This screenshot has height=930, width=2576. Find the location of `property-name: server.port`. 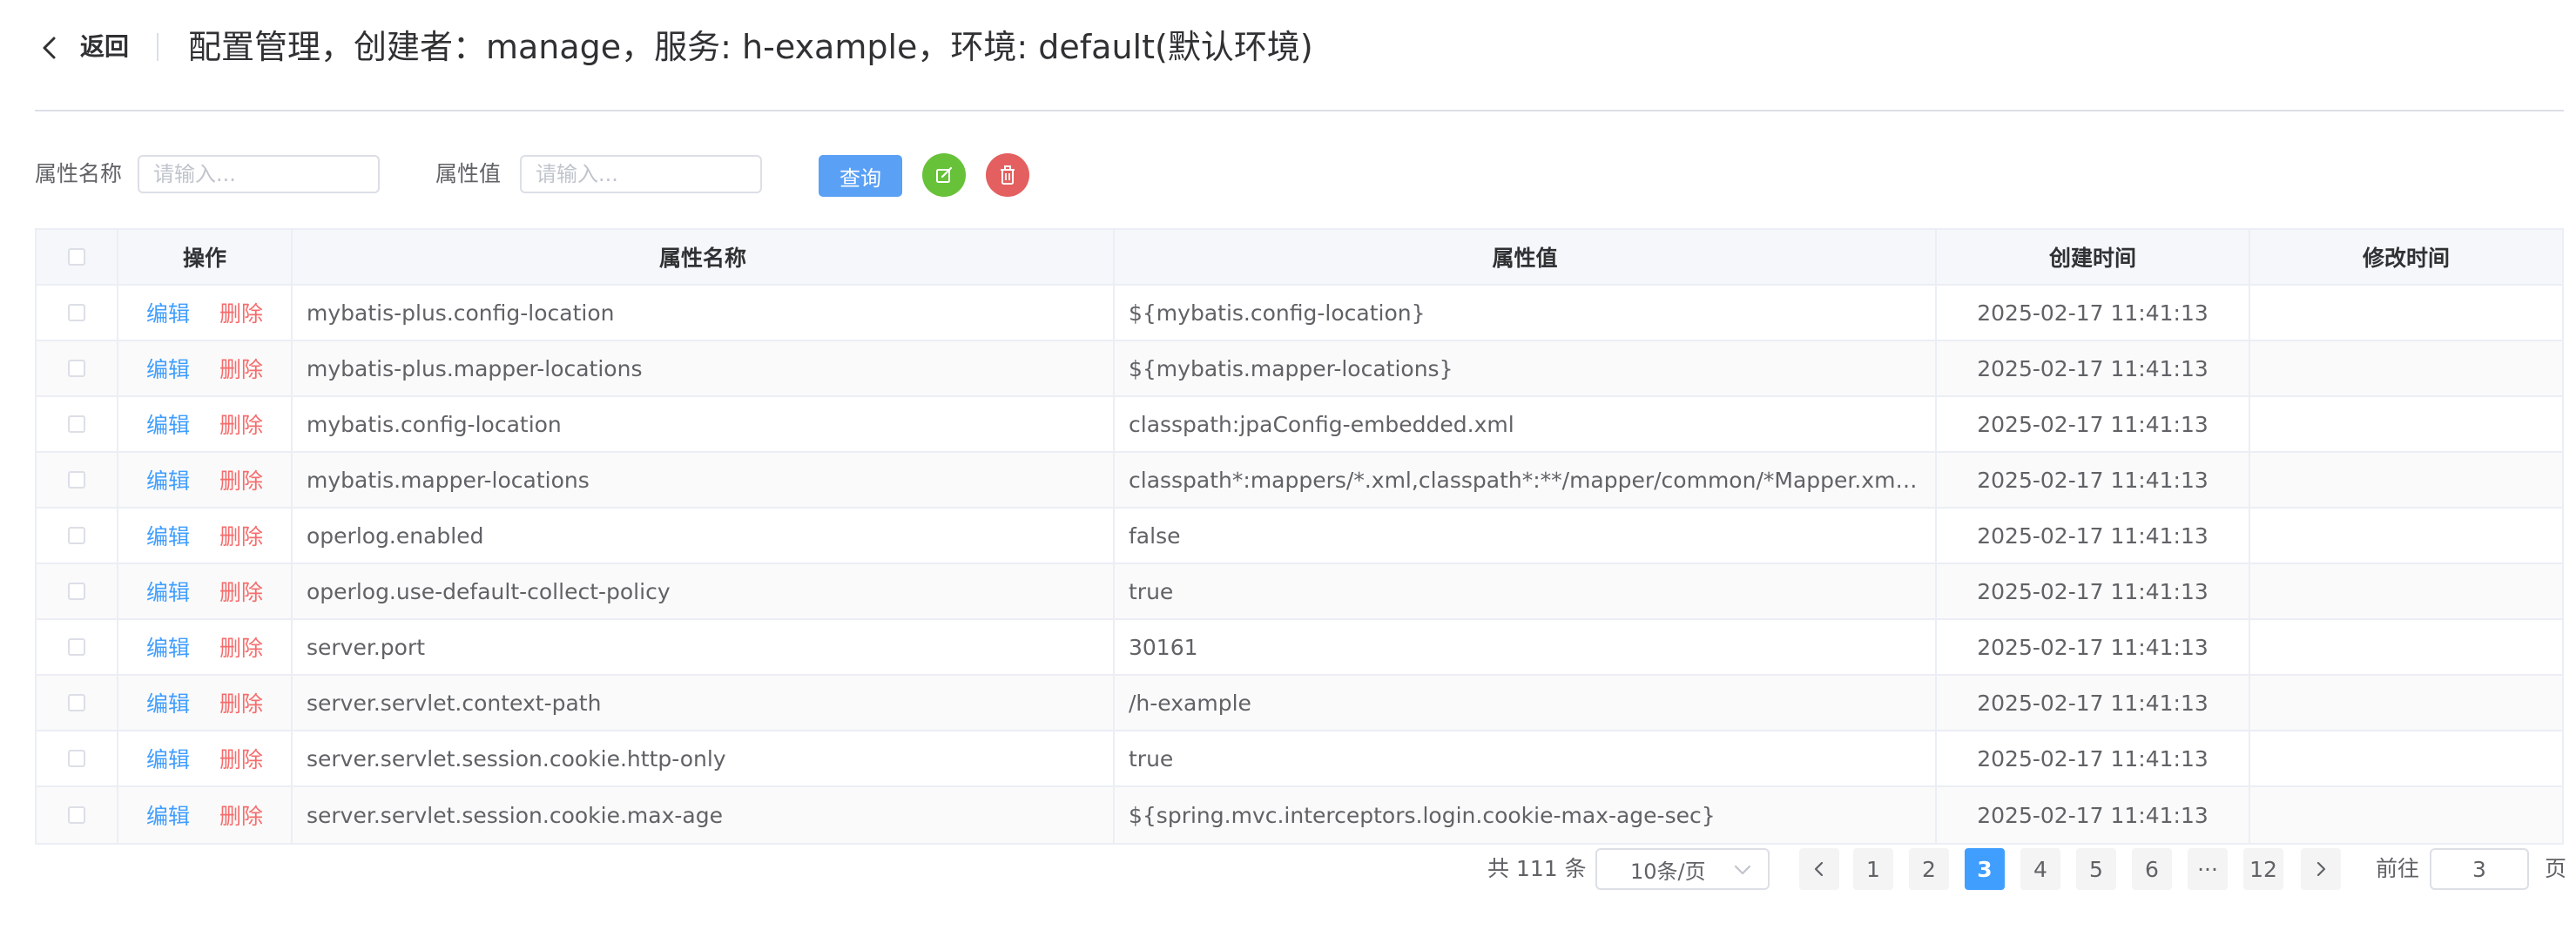

property-name: server.port is located at coordinates (366, 647).